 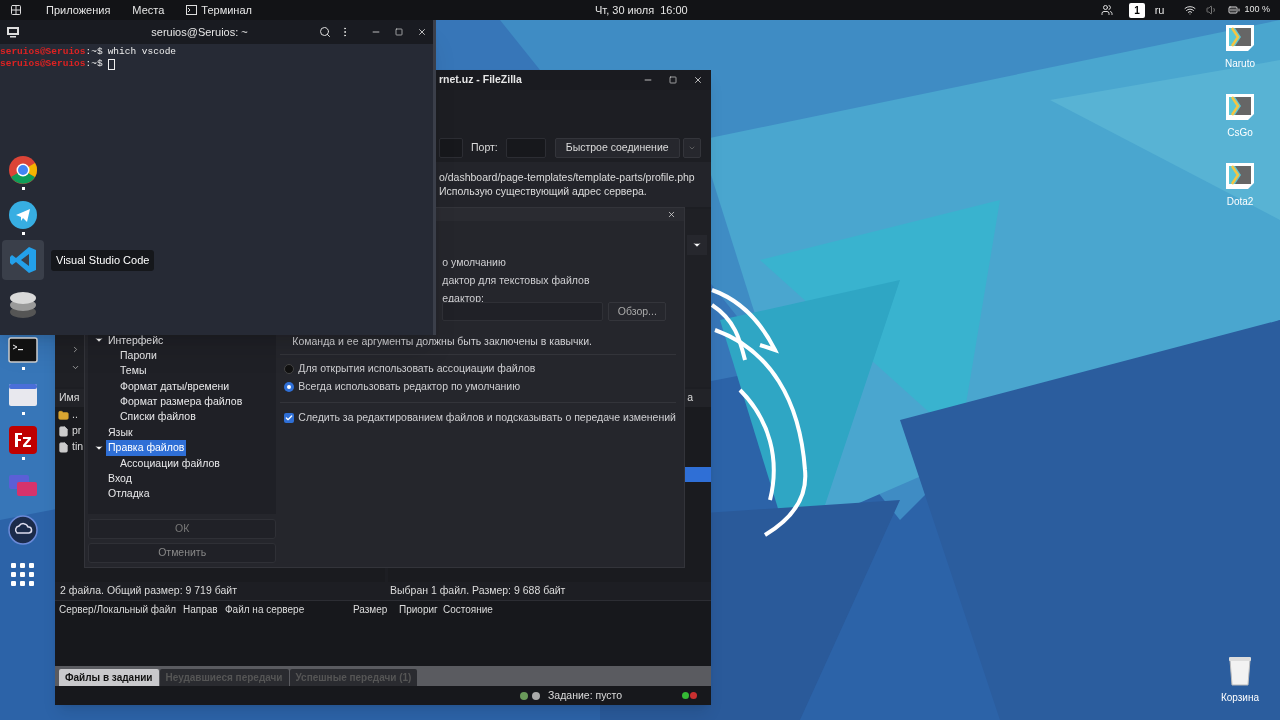 What do you see at coordinates (1137, 10) in the screenshot?
I see `workspace-indicator: 1` at bounding box center [1137, 10].